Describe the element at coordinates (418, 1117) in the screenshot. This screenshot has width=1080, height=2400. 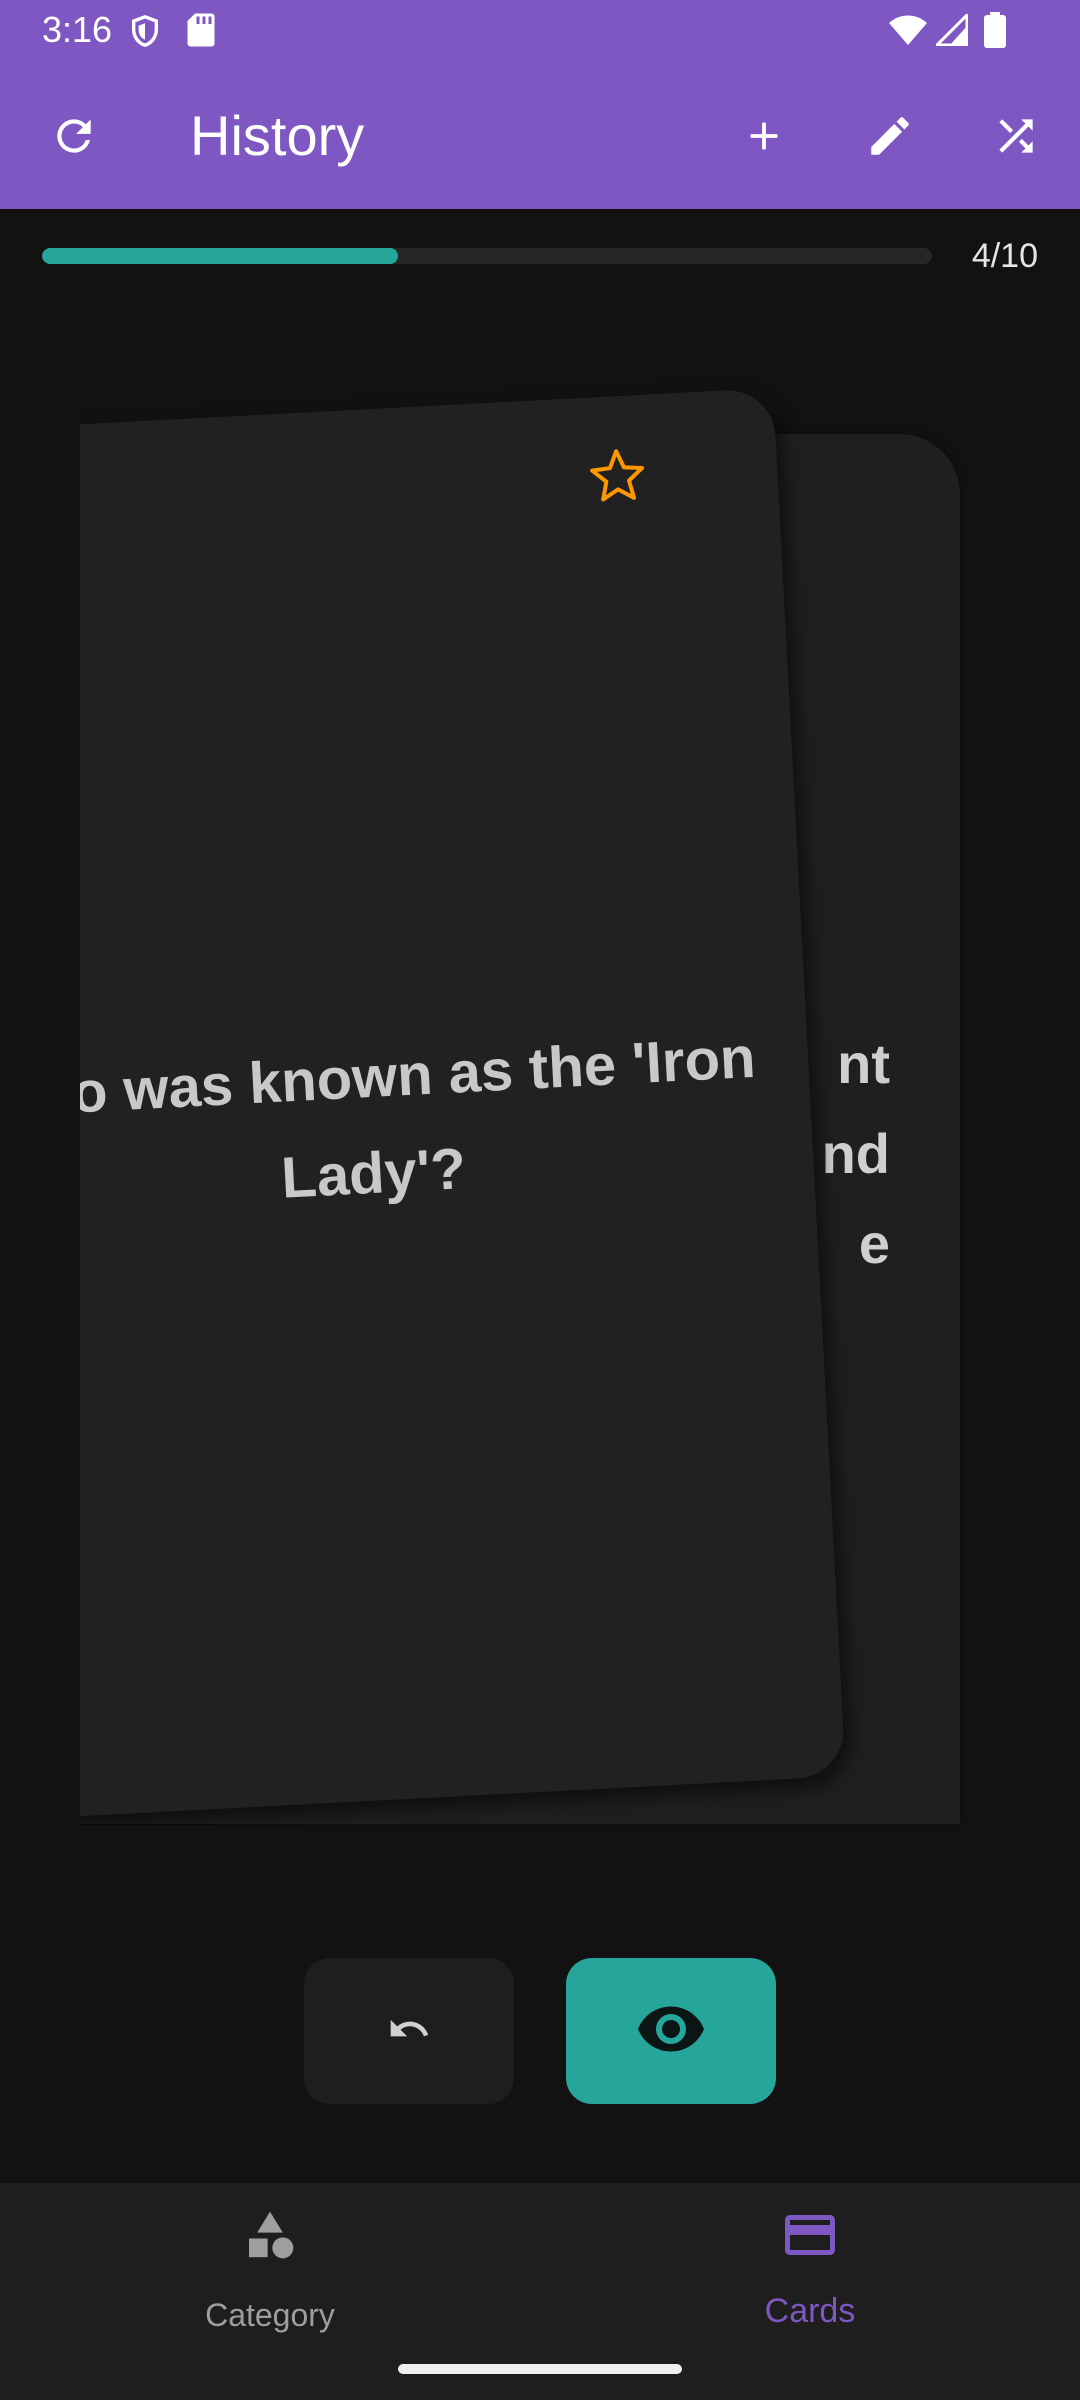
I see `card-question: Who was known as the 'Iron Lady'?` at that location.